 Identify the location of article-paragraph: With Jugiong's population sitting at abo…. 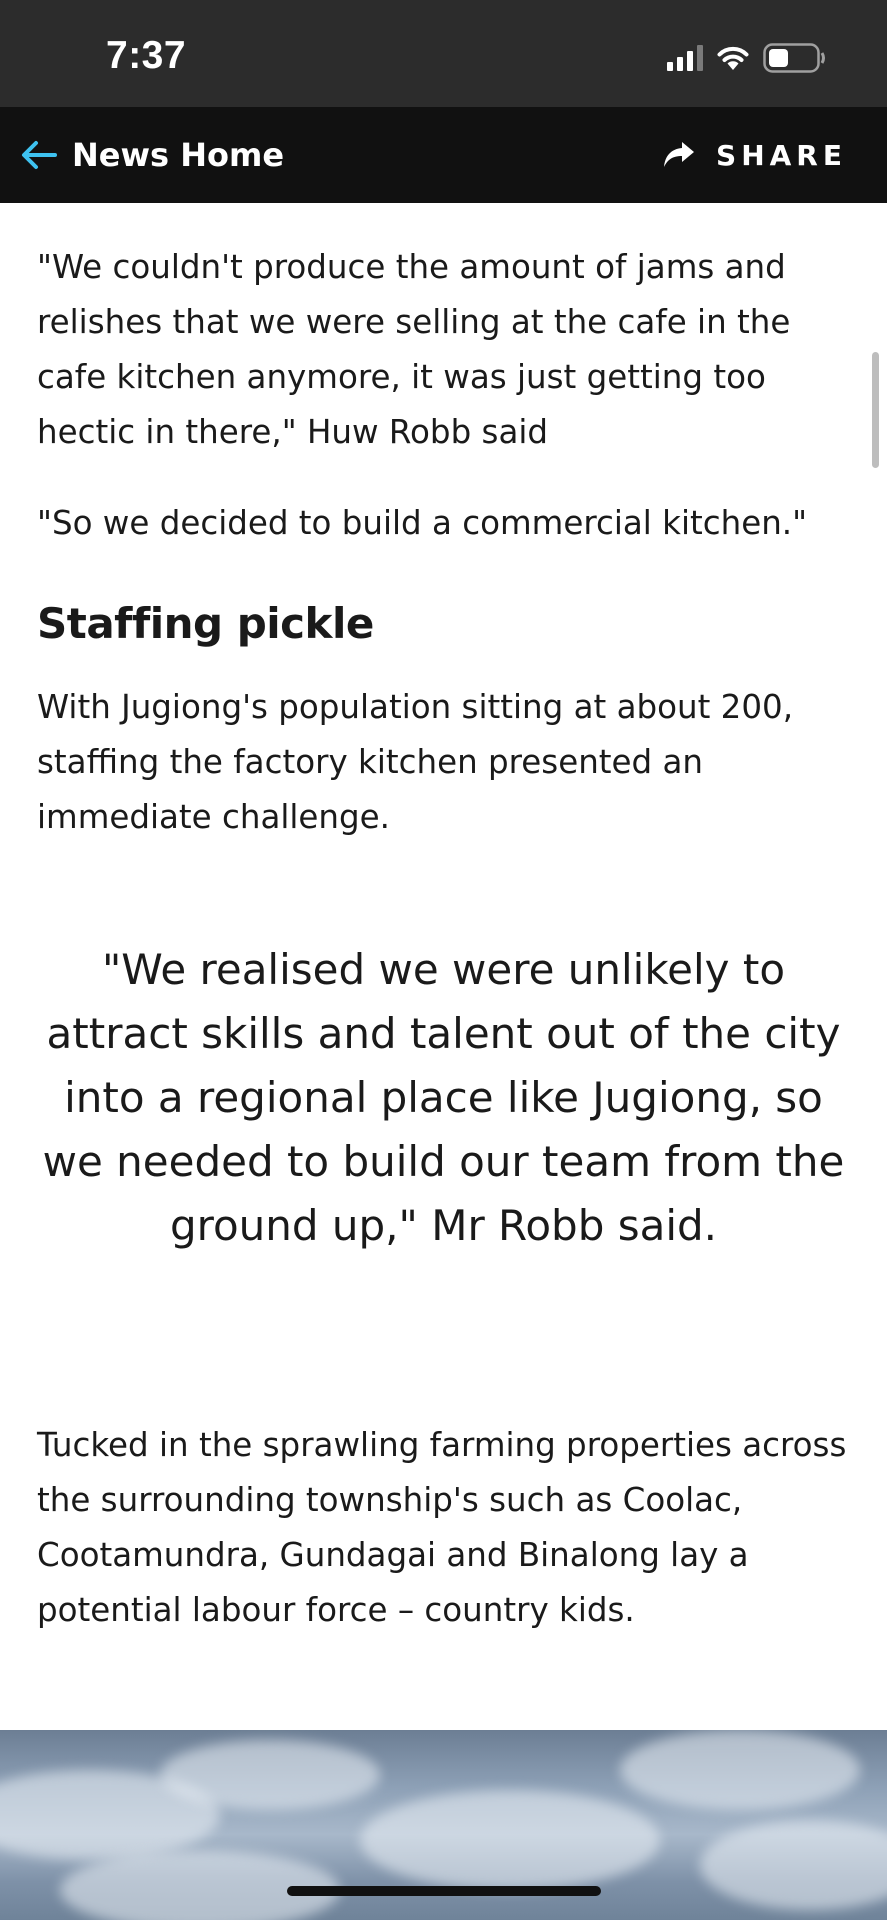
(415, 762).